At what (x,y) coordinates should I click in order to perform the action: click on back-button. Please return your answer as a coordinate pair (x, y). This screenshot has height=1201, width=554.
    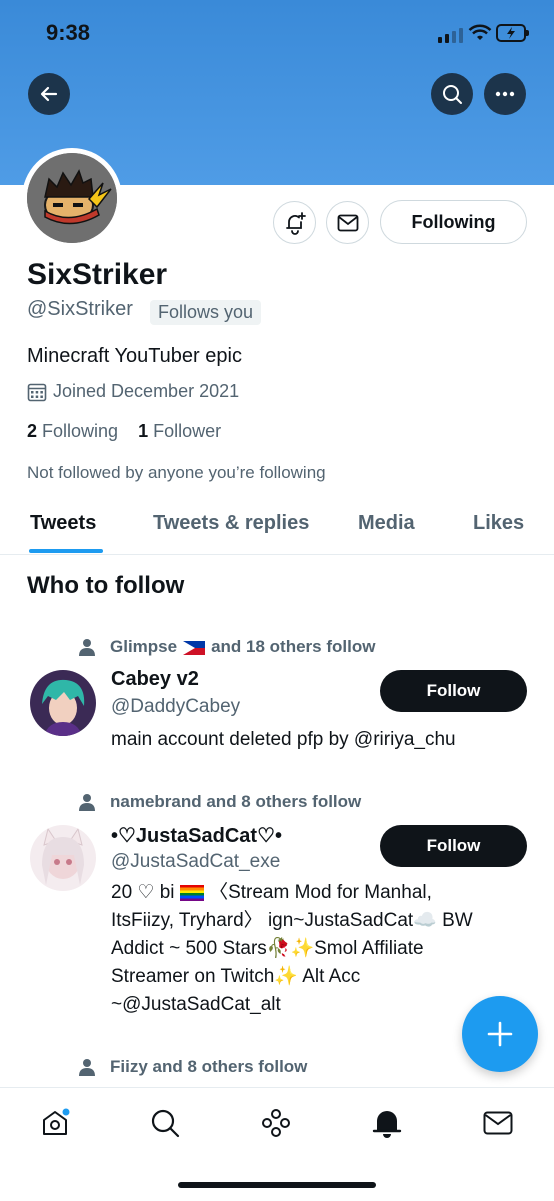
    Looking at the image, I should click on (49, 94).